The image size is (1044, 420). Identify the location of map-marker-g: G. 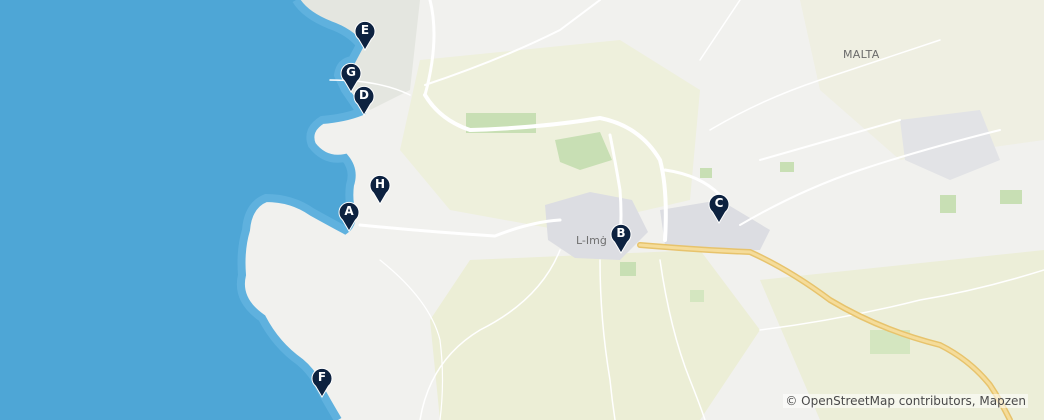
(351, 77).